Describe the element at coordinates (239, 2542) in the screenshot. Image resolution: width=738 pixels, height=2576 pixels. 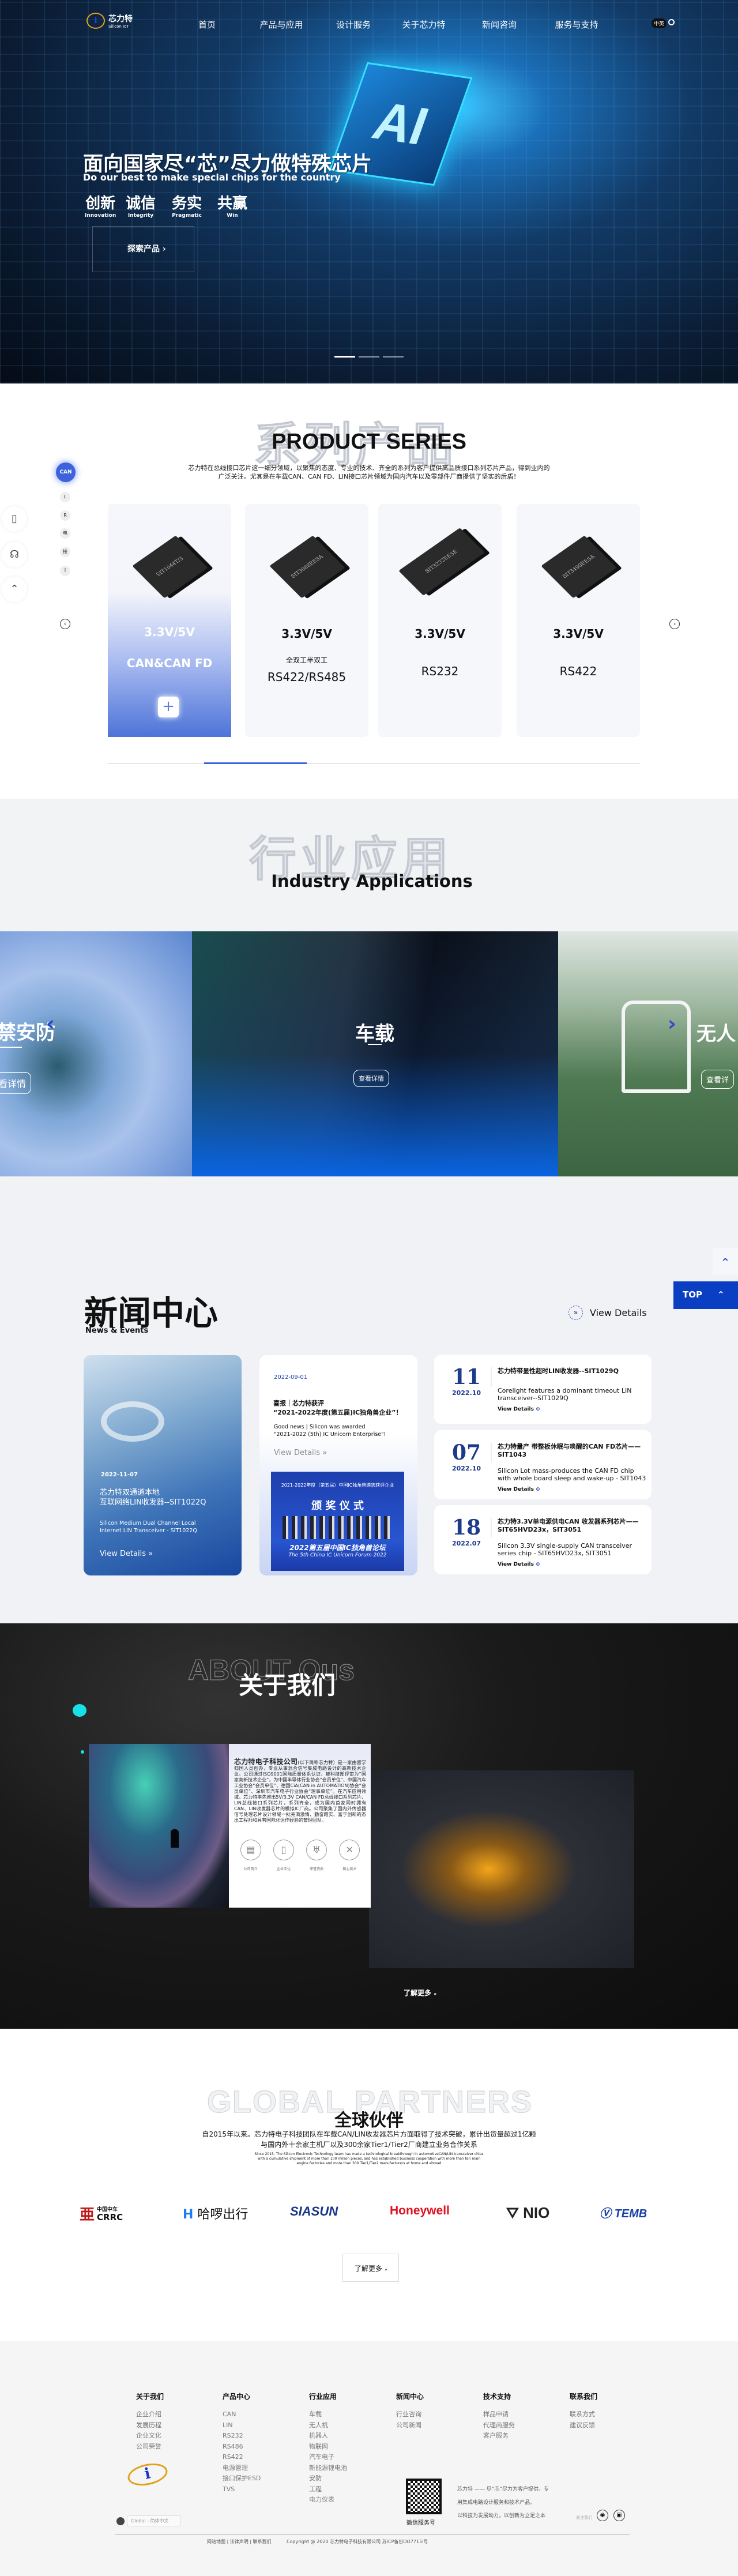
I see `footer-links: 网站地图 | 法律声明 | 联系我们` at that location.